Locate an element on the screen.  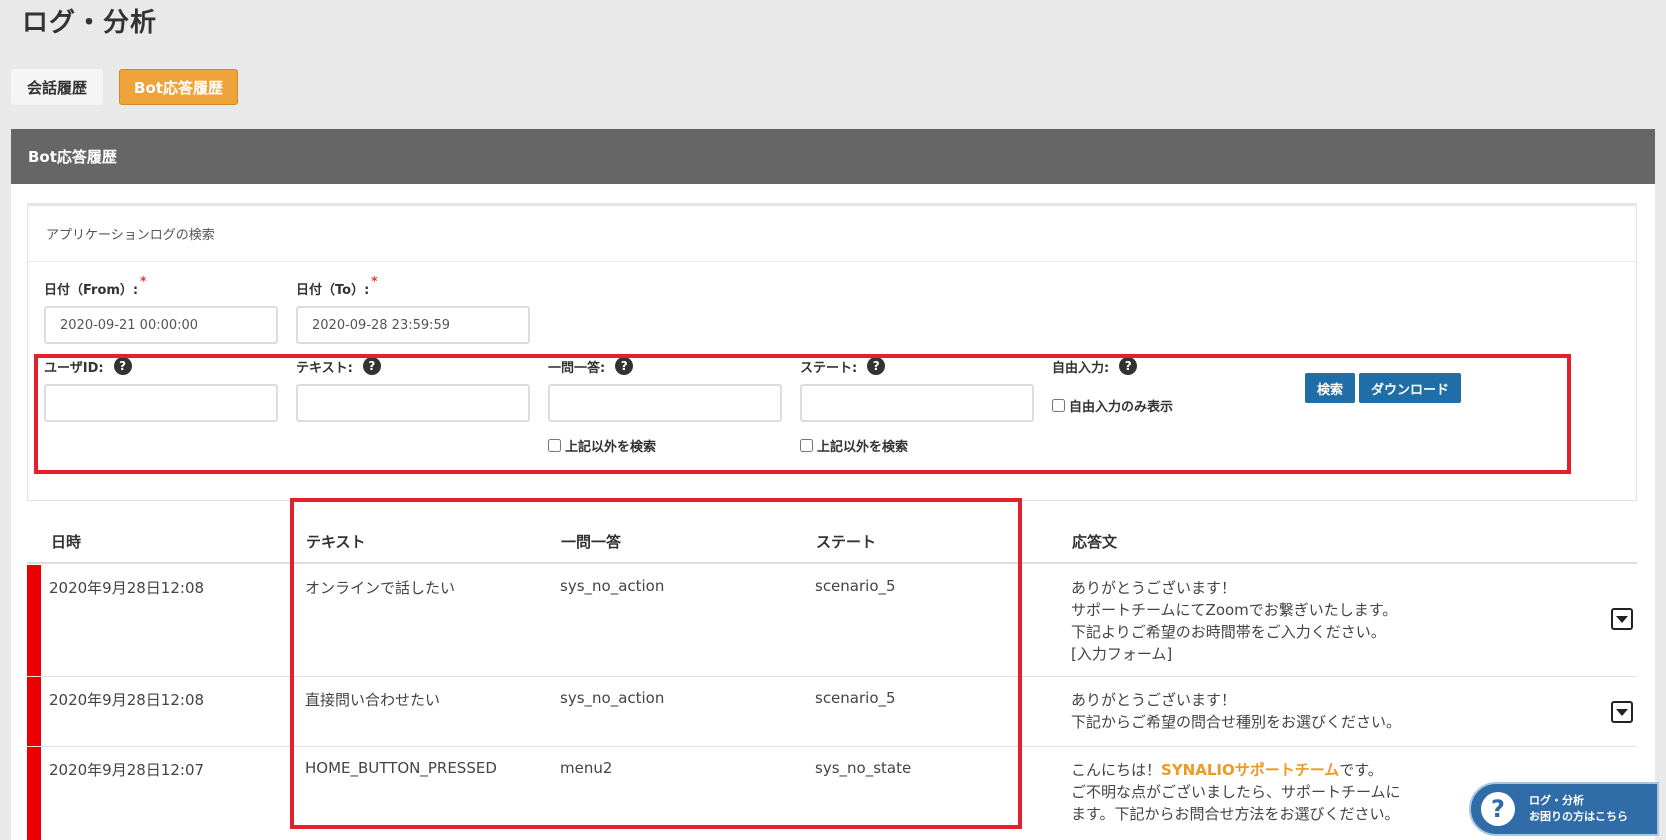
state-field: ステート: ? 上記以外を検索 is located at coordinates (917, 405).